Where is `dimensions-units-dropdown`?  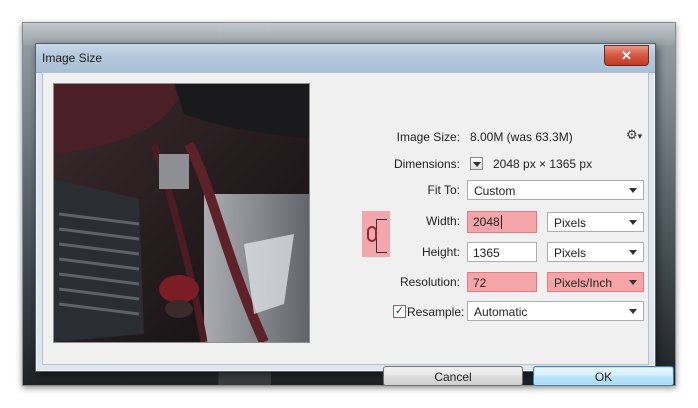 dimensions-units-dropdown is located at coordinates (476, 163).